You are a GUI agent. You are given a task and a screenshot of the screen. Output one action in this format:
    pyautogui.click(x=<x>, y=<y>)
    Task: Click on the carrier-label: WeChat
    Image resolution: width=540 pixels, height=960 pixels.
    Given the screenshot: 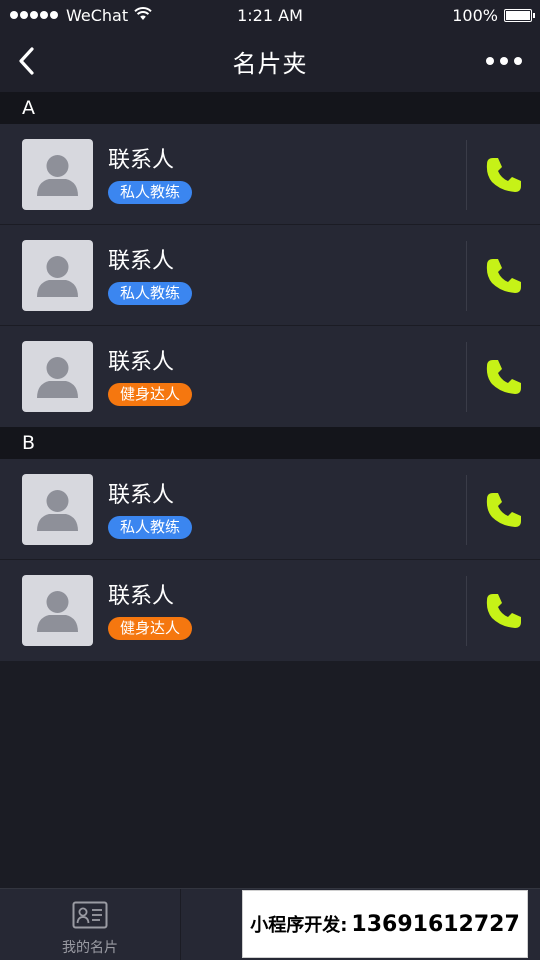 What is the action you would take?
    pyautogui.click(x=97, y=15)
    